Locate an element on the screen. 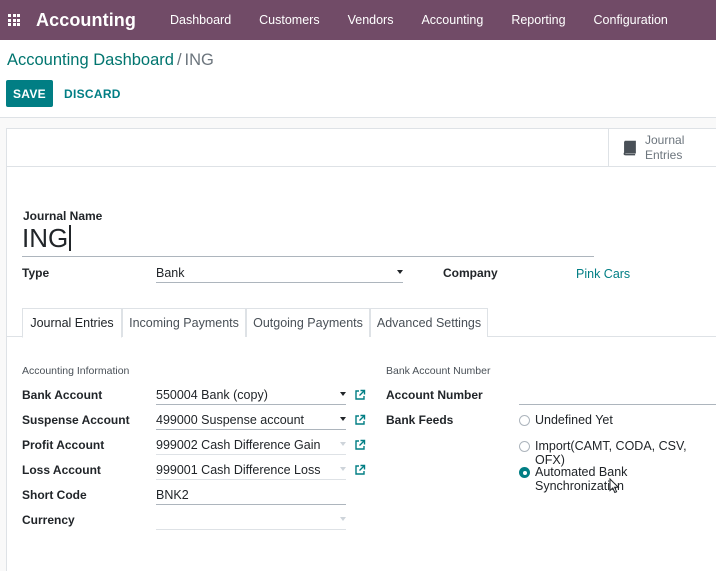 Image resolution: width=716 pixels, height=571 pixels. smart-button-line1: Journal is located at coordinates (665, 140).